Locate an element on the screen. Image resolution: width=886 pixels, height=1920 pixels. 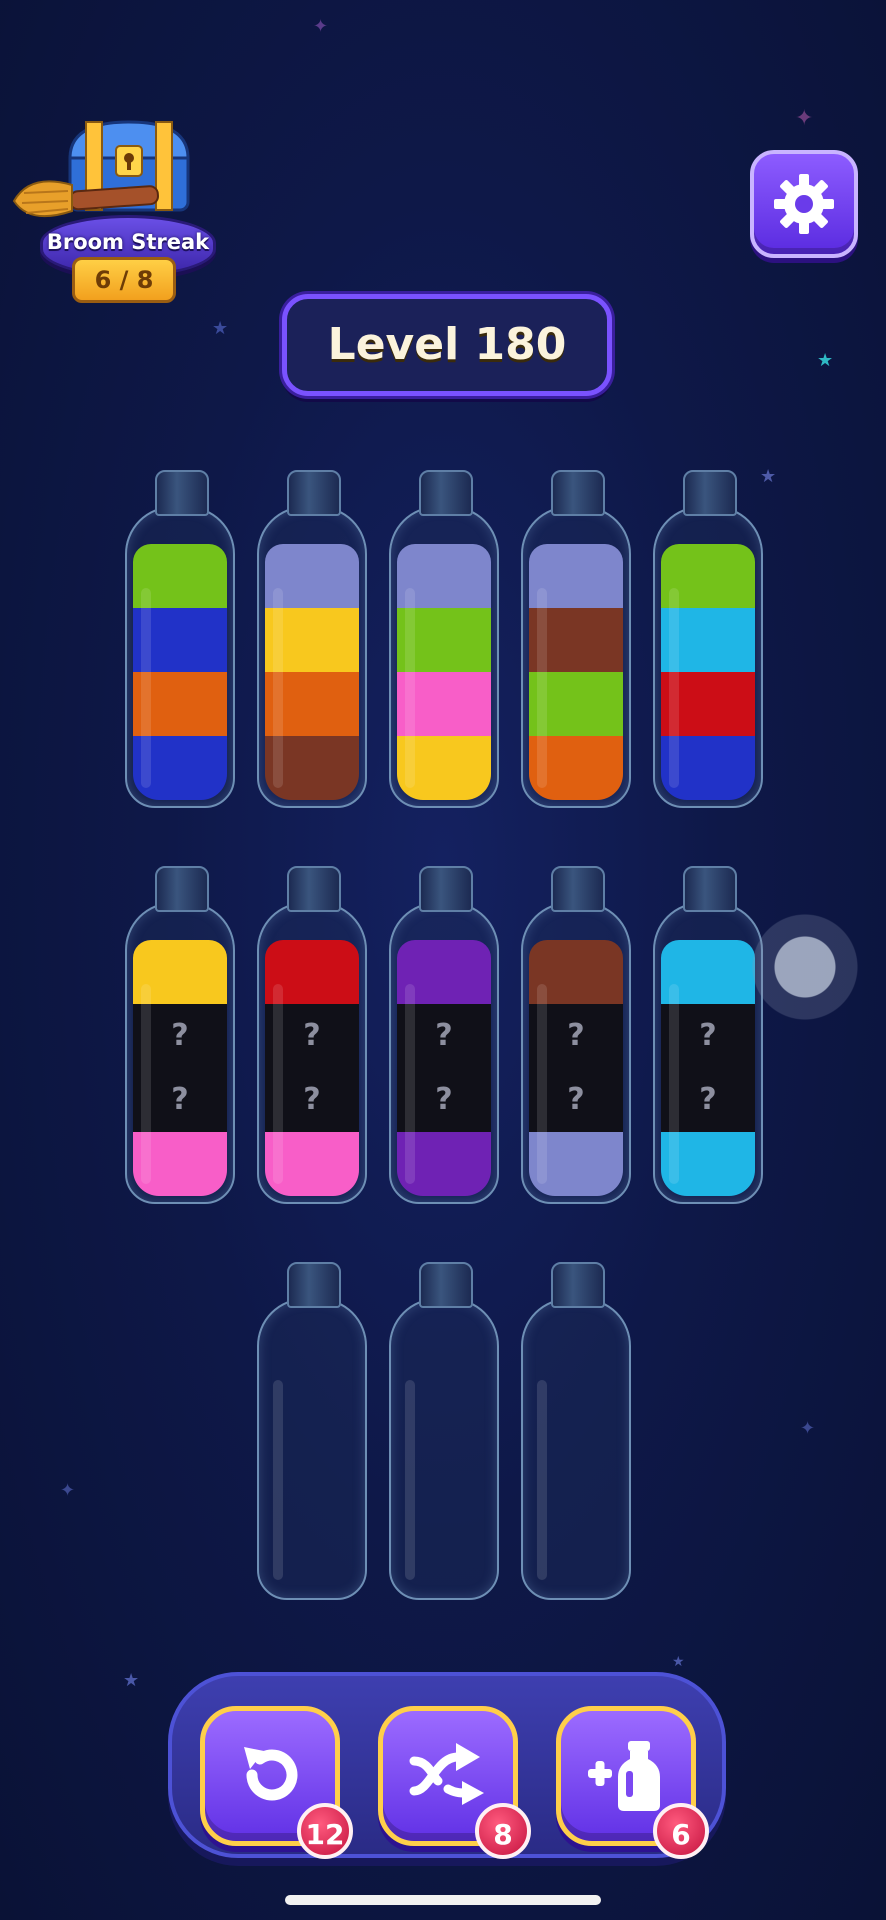
shuffle-button: 8 is located at coordinates (454, 1782).